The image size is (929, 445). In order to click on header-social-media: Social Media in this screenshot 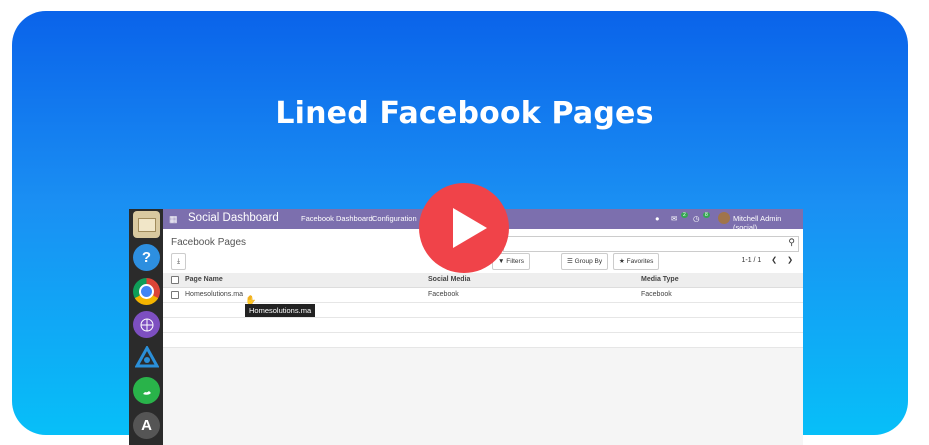, I will do `click(449, 279)`.